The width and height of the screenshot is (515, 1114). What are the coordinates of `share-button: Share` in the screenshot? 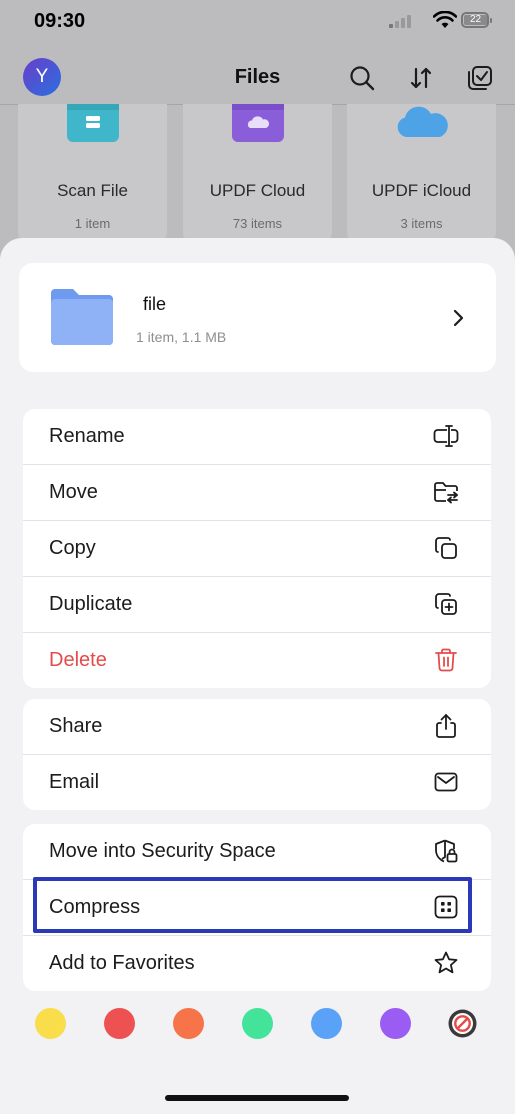 It's located at (257, 727).